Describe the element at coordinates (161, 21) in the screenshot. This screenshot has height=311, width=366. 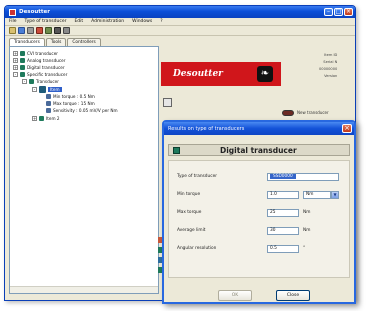
I see `menu-help: ?` at that location.